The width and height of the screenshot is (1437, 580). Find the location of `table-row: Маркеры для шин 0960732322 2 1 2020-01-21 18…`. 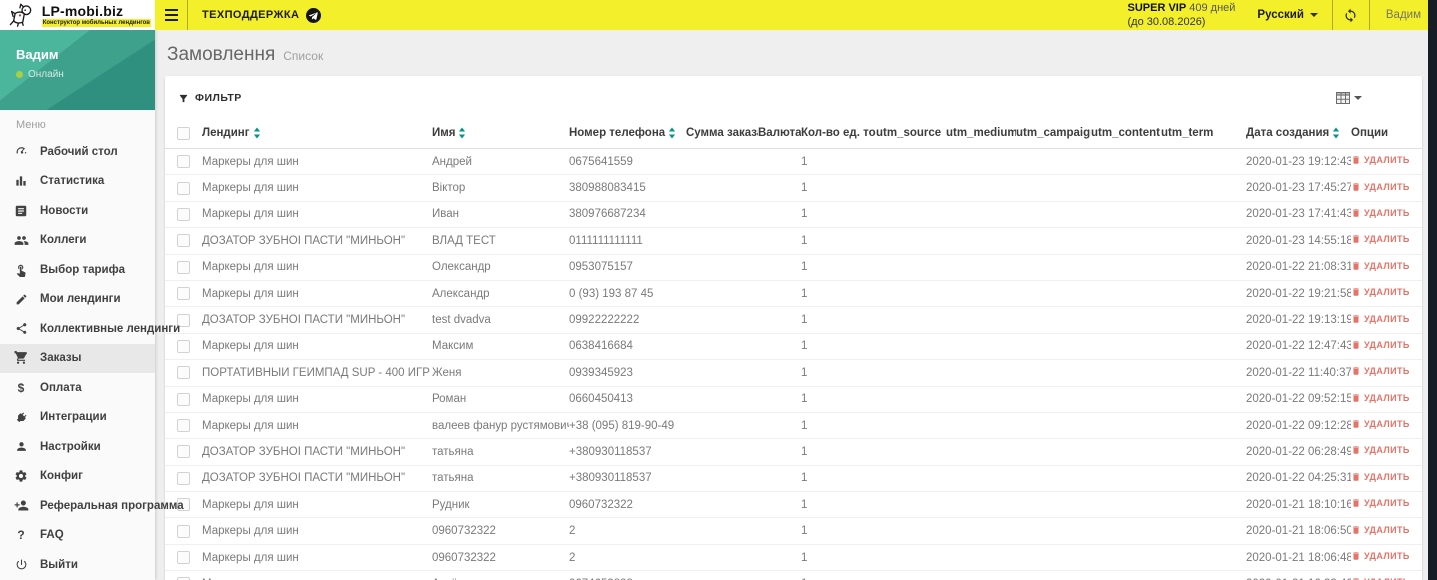

table-row: Маркеры для шин 0960732322 2 1 2020-01-21 18… is located at coordinates (793, 531).